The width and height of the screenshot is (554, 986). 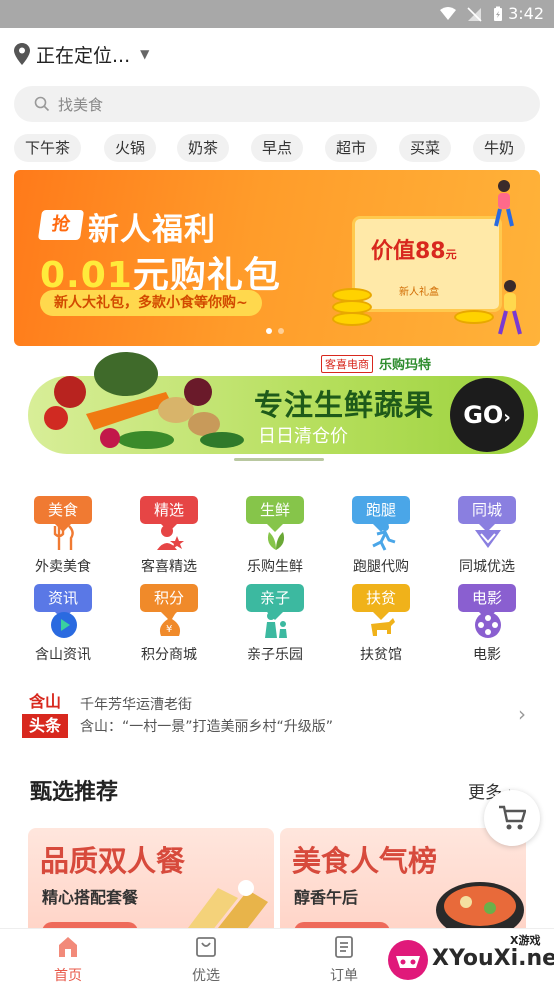 I want to click on category-badge: 跑腿, so click(x=381, y=514).